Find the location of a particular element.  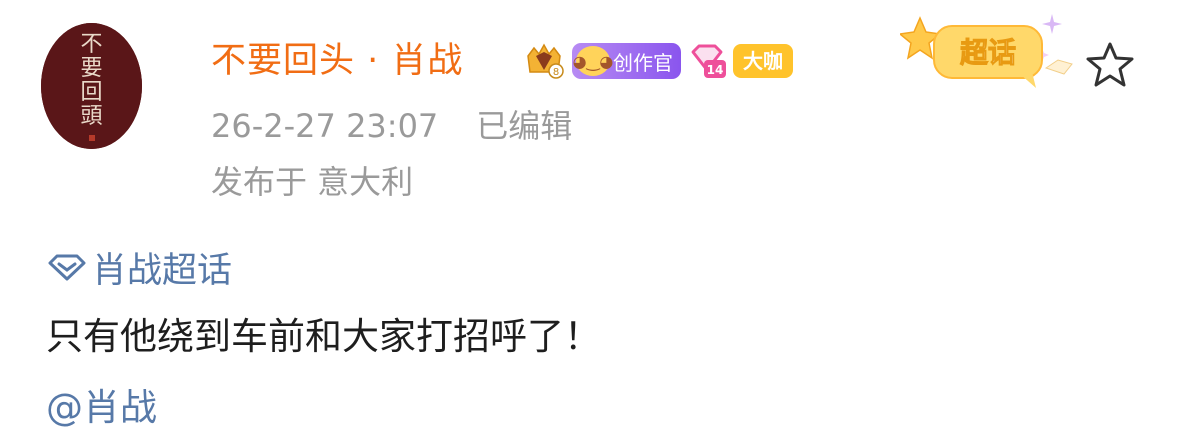

creator-badge: ◕‿◕ 创作官 is located at coordinates (626, 61).